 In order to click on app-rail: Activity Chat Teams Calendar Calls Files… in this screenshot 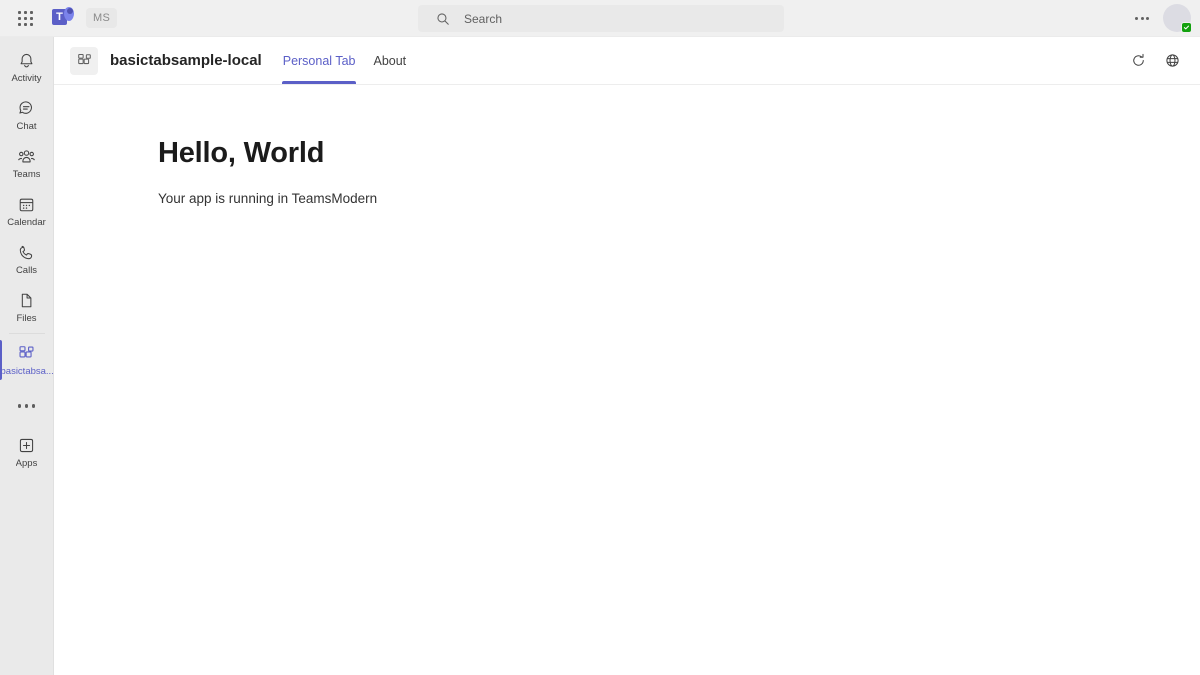, I will do `click(27, 356)`.